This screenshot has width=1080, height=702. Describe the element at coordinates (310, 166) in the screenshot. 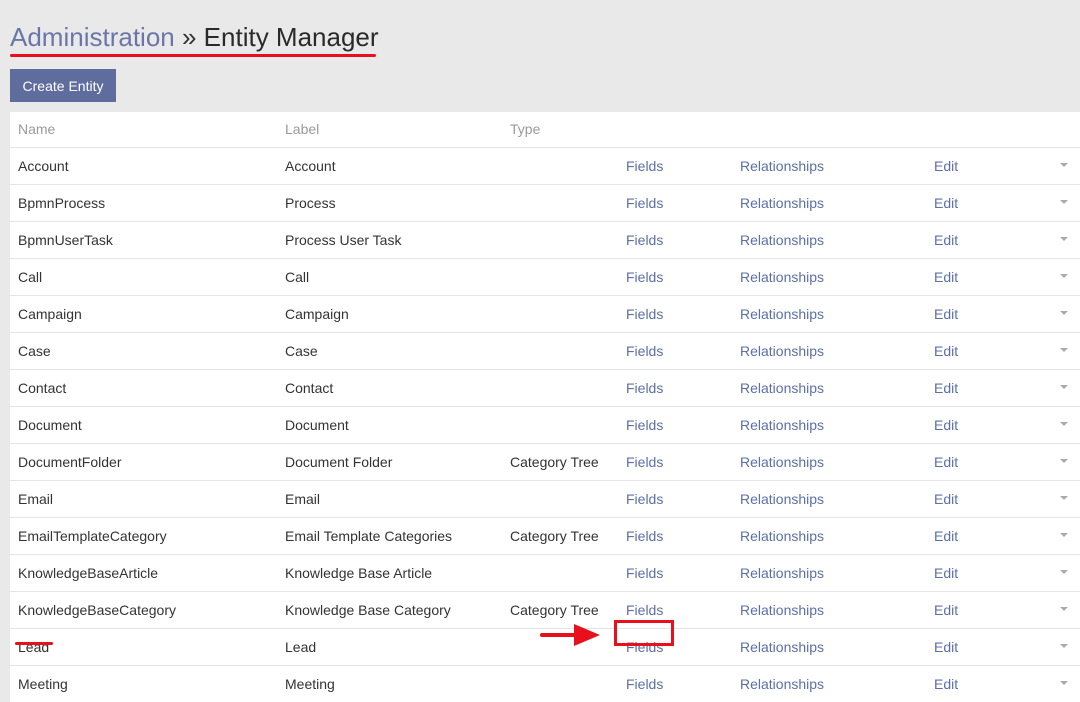

I see `entity-label: Account` at that location.